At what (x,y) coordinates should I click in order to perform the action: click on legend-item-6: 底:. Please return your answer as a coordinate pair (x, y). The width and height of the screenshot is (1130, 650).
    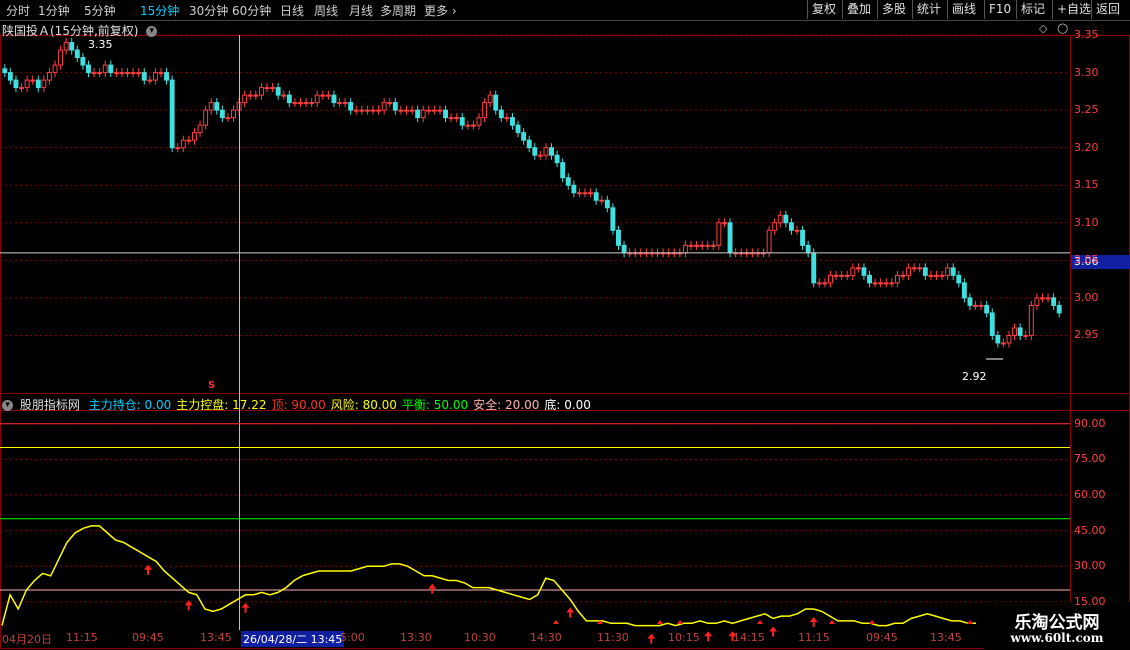
    Looking at the image, I should click on (552, 405).